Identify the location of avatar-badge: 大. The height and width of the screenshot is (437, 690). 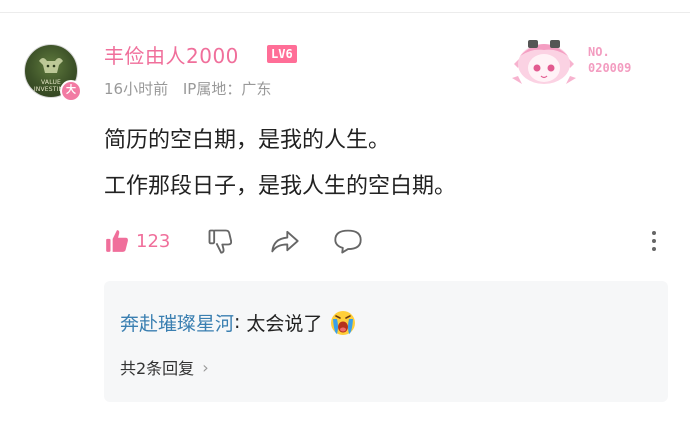
(71, 91).